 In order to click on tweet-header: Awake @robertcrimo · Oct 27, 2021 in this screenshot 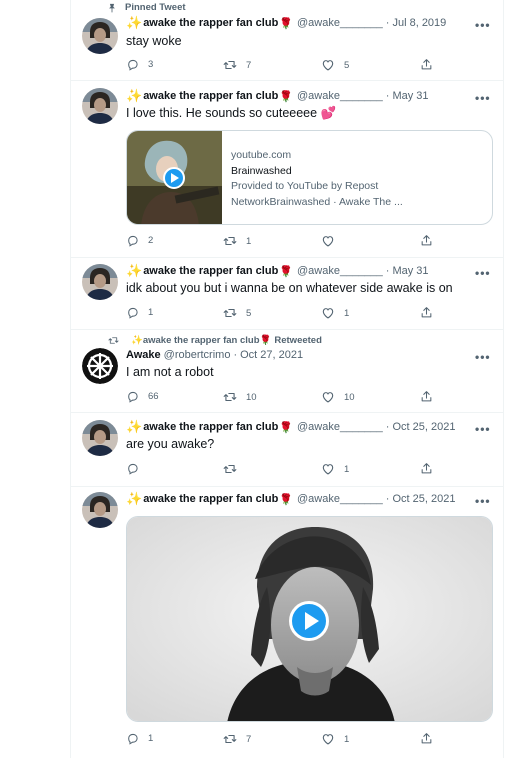, I will do `click(215, 355)`.